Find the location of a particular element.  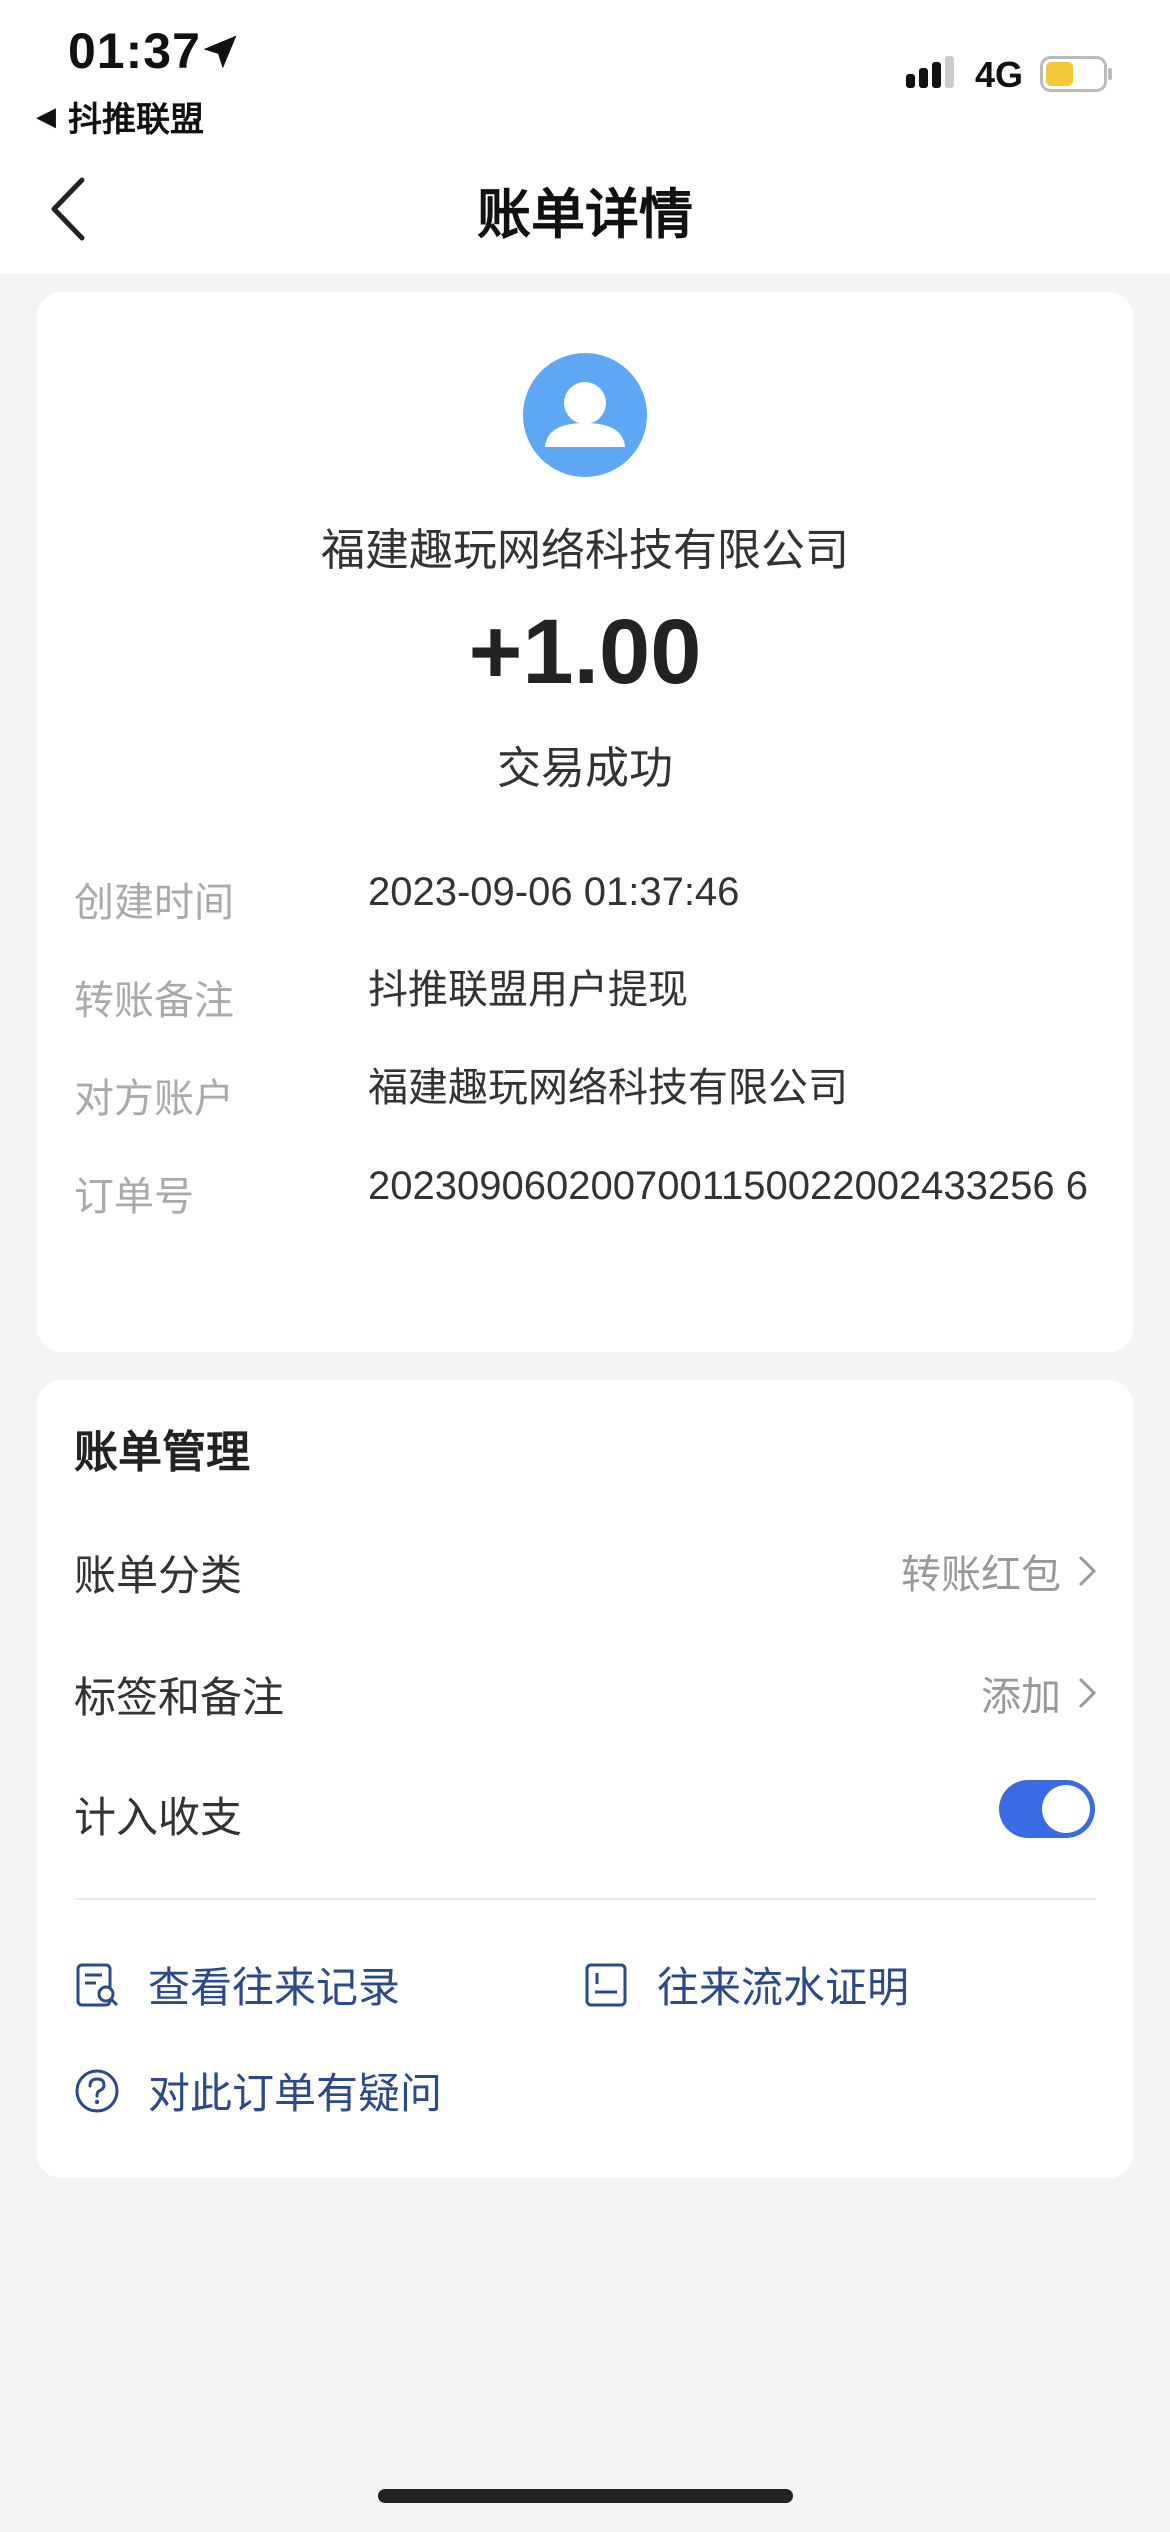

toggle-knob is located at coordinates (1066, 1809).